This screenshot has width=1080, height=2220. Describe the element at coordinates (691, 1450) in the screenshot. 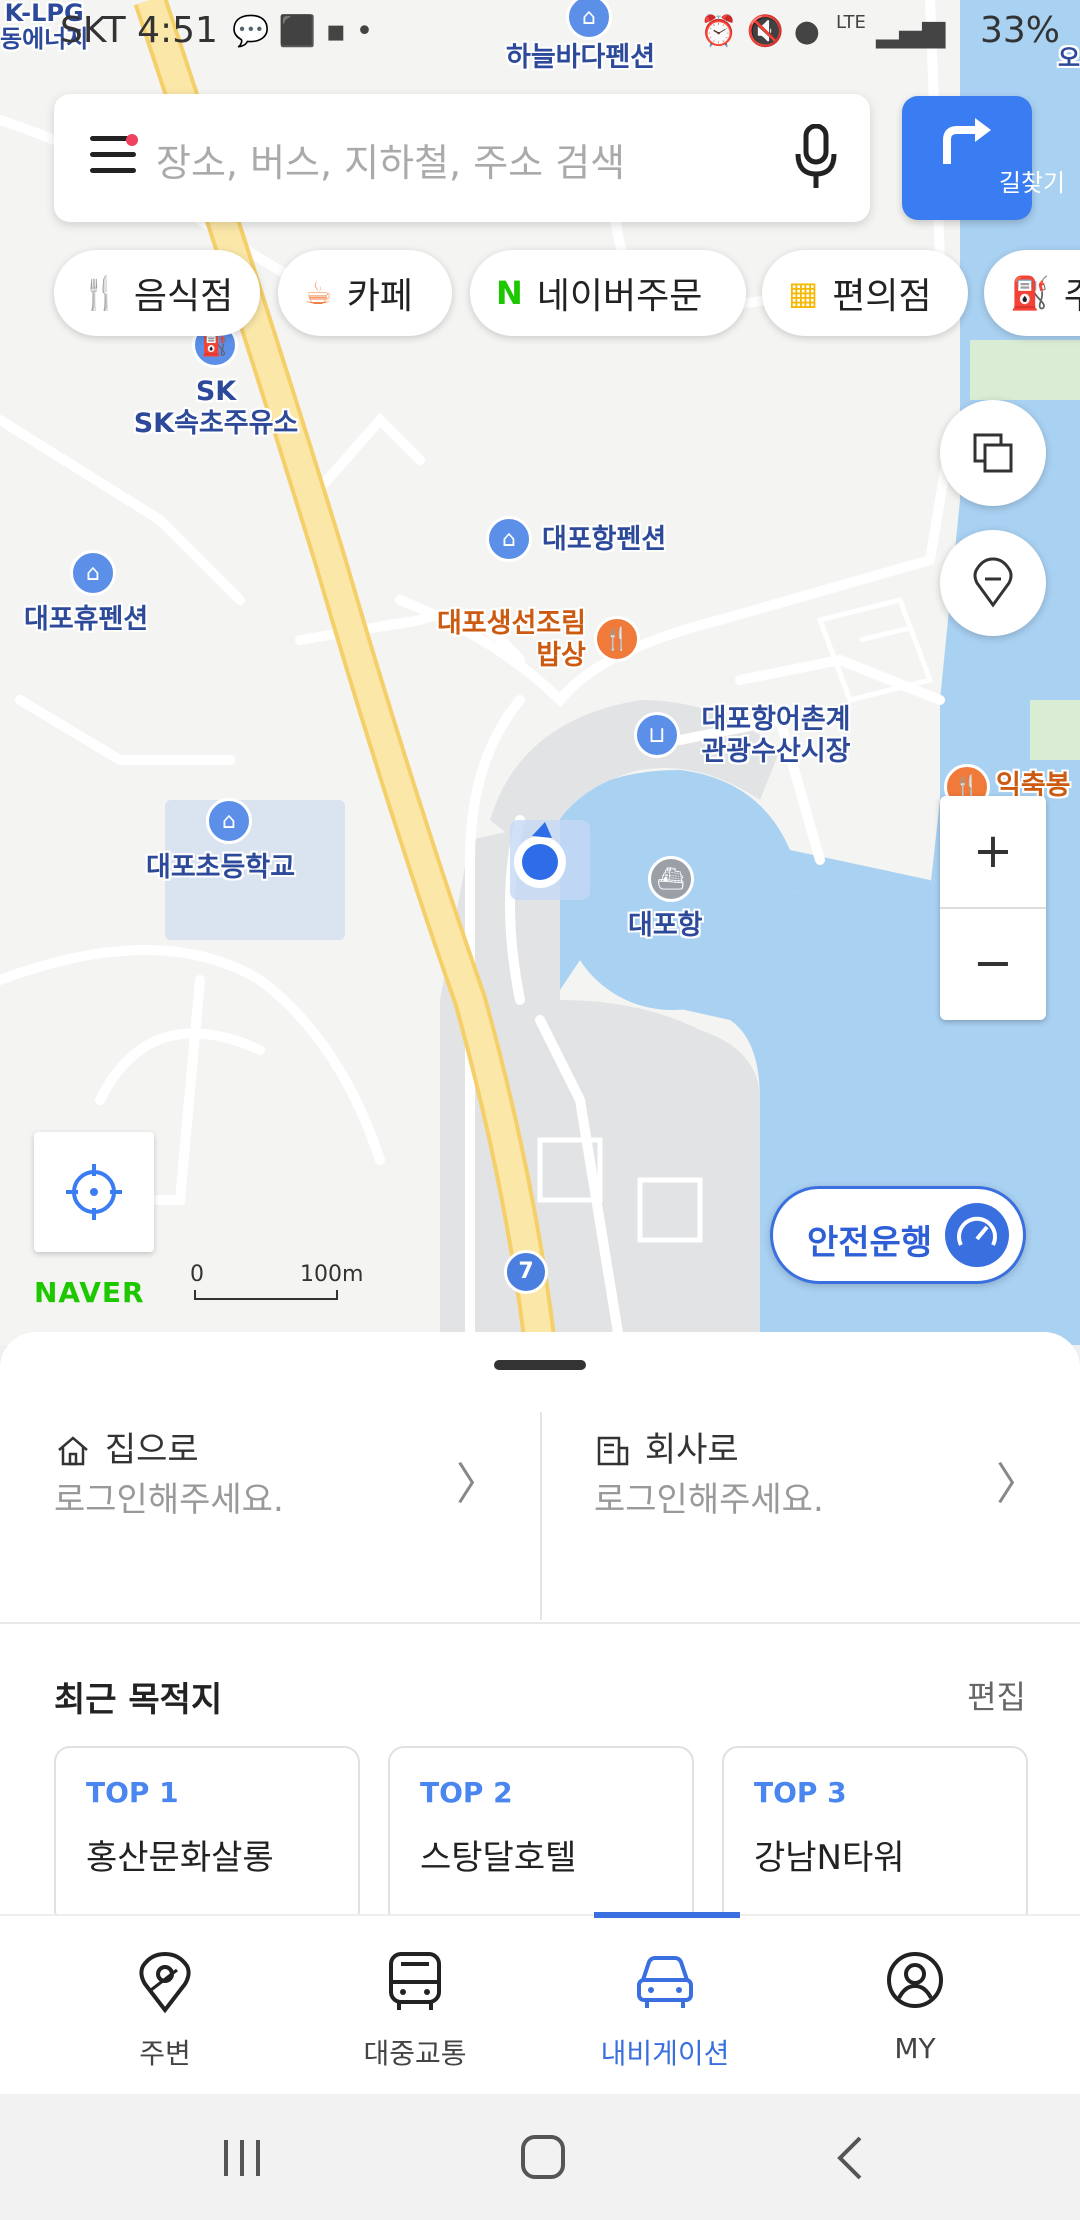

I see `favorite-work-label: 회사로` at that location.